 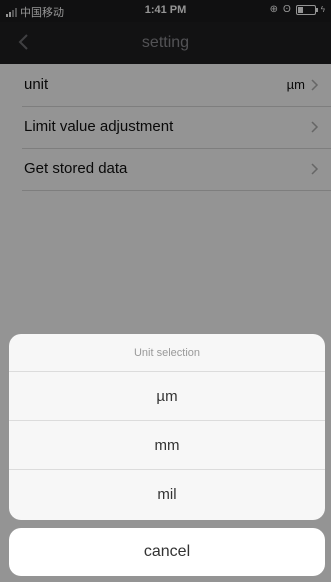 I want to click on option-mil: mil, so click(x=167, y=494).